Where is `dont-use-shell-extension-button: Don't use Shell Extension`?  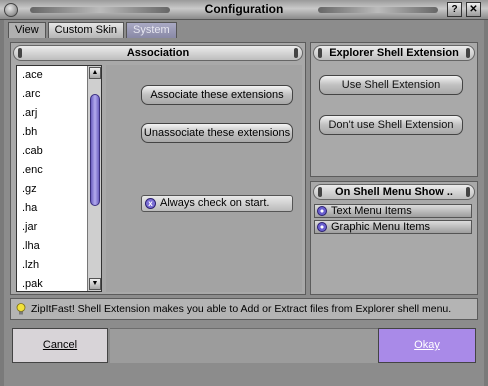 dont-use-shell-extension-button: Don't use Shell Extension is located at coordinates (391, 125).